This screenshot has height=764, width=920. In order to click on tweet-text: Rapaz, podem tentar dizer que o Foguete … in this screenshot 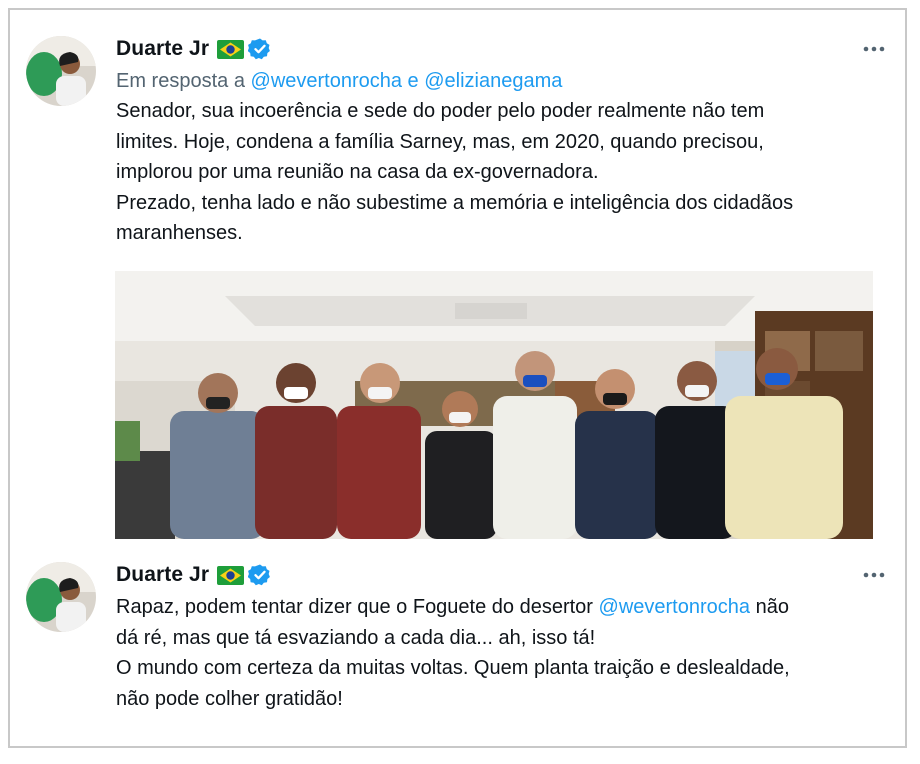, I will do `click(503, 653)`.